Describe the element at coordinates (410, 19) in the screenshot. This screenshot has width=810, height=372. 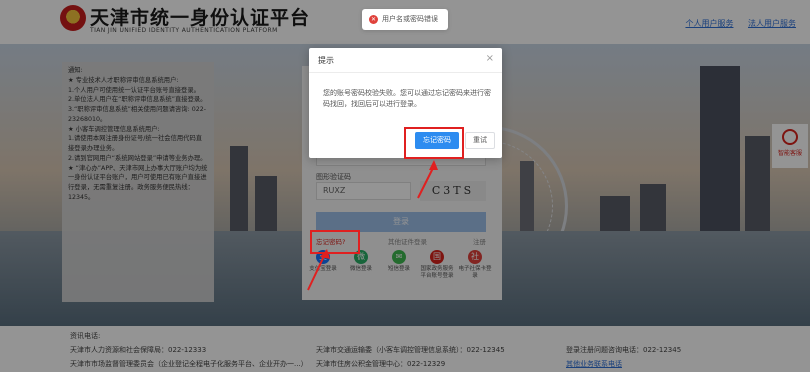
I see `toast-text: 用户名或密码错误` at that location.